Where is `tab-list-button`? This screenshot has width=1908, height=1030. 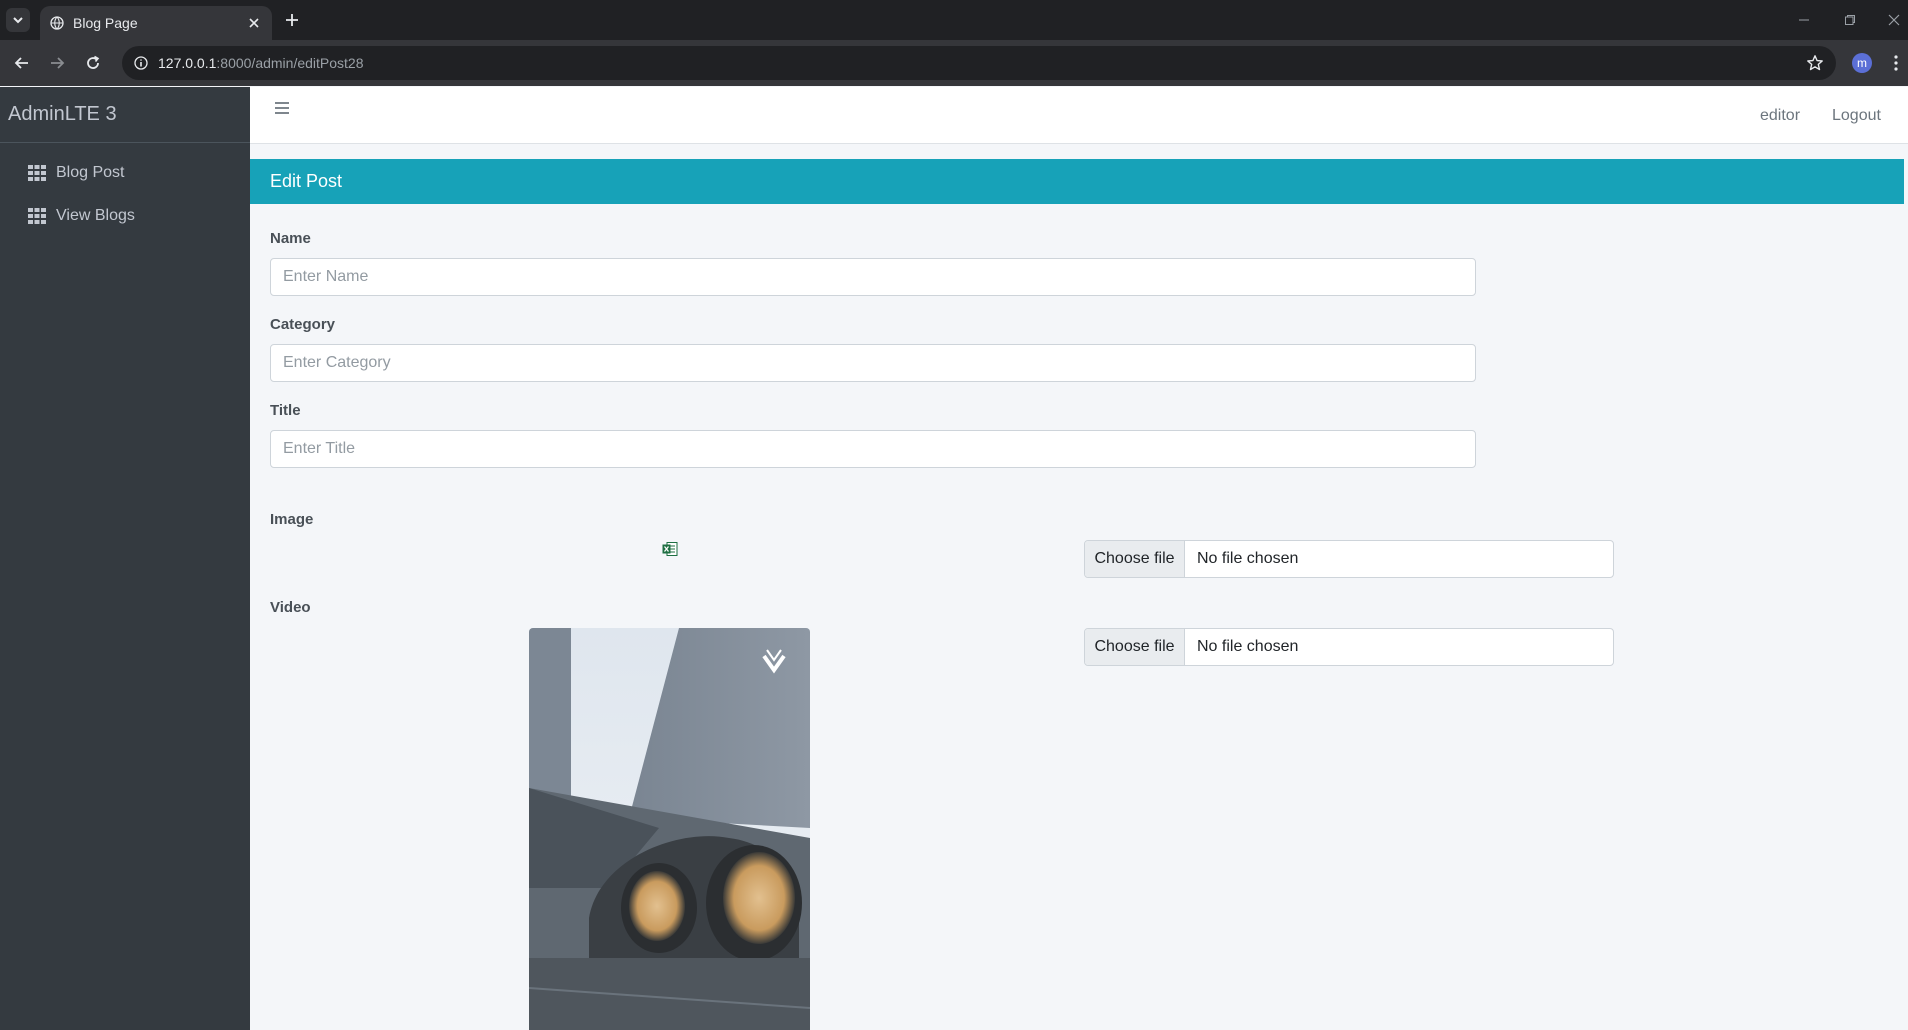 tab-list-button is located at coordinates (18, 20).